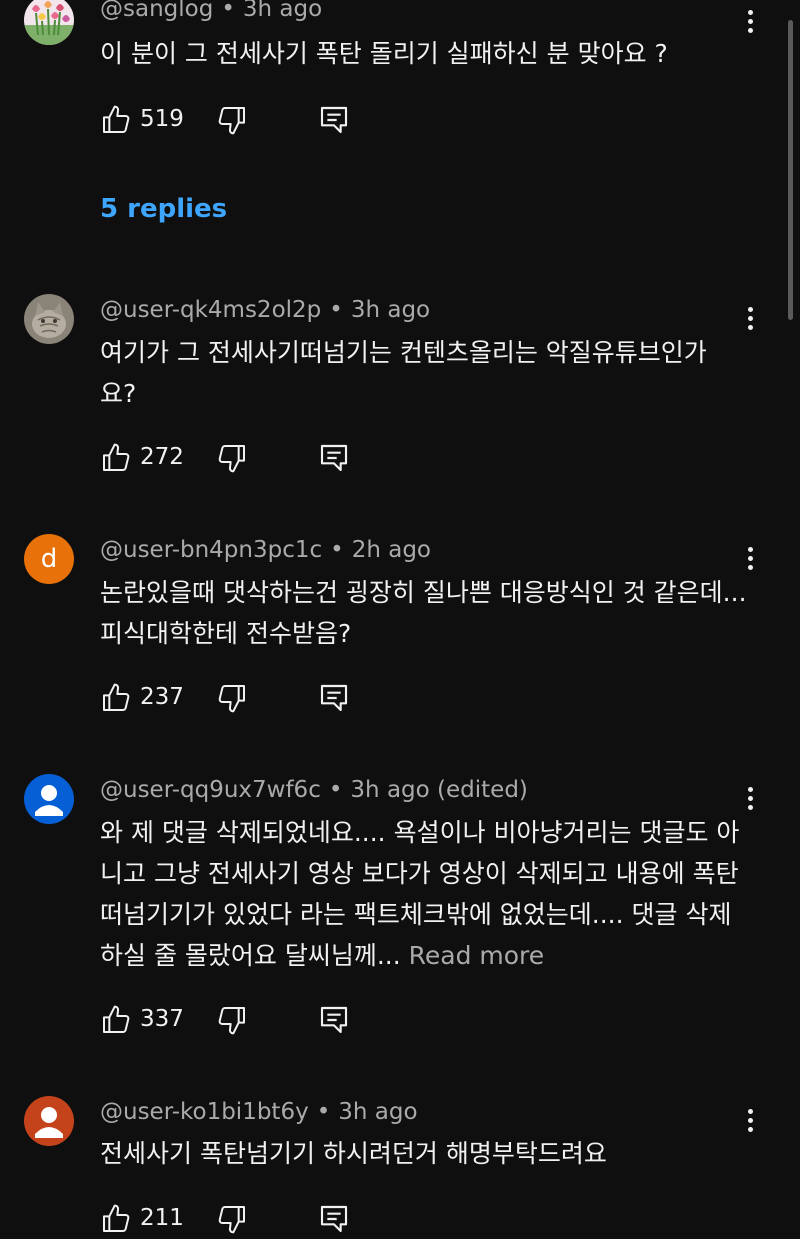 The image size is (800, 1239). Describe the element at coordinates (162, 119) in the screenshot. I see `like-count: 519` at that location.